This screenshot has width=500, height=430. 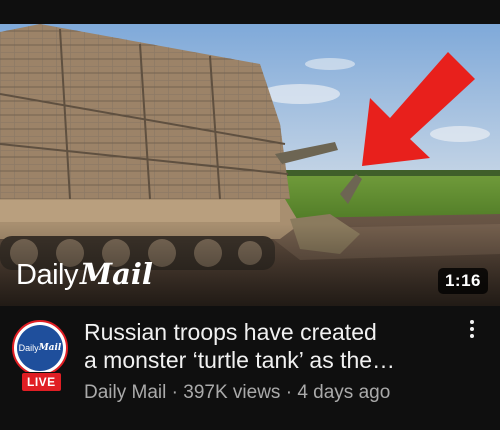 I want to click on duration-badge: 1:16, so click(x=462, y=281).